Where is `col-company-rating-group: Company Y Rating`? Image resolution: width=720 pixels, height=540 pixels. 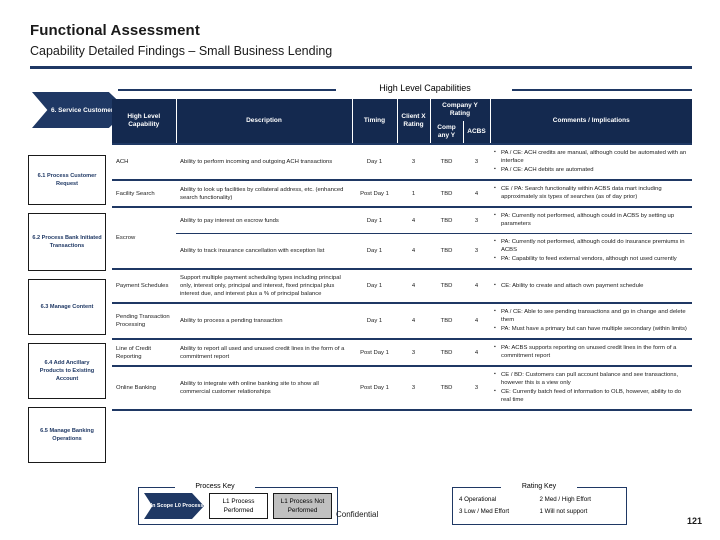
col-company-rating-group: Company Y Rating is located at coordinates (460, 110).